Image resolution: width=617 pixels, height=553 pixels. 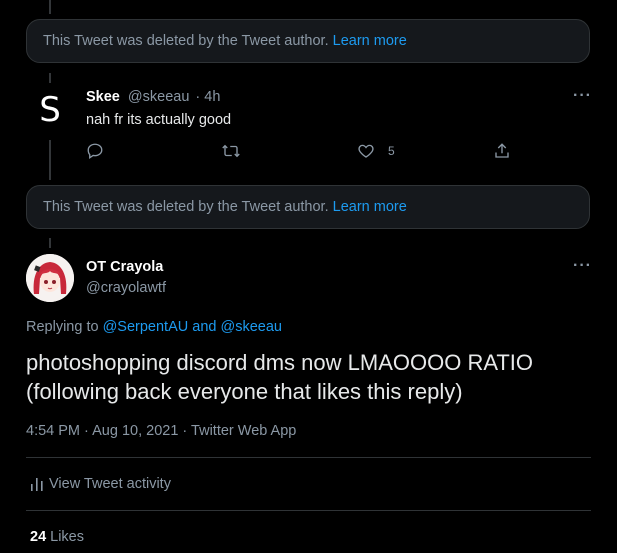 What do you see at coordinates (366, 151) in the screenshot?
I see `heart-icon` at bounding box center [366, 151].